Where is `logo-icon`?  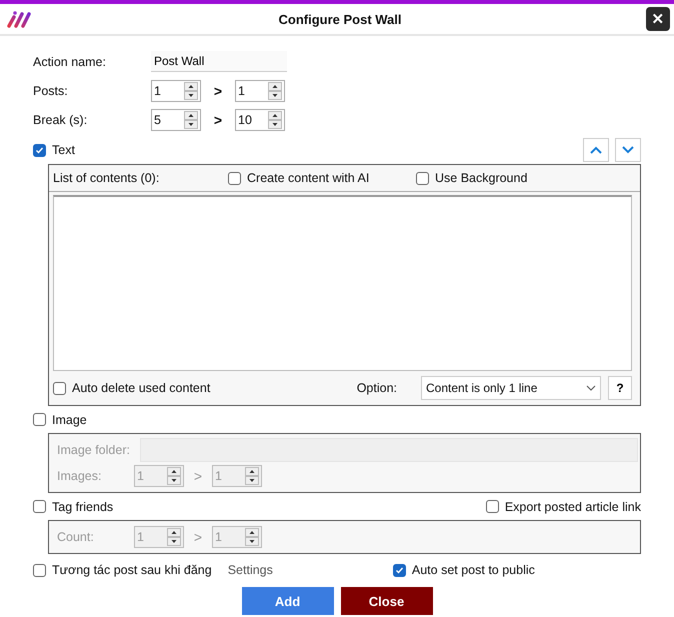 logo-icon is located at coordinates (20, 19).